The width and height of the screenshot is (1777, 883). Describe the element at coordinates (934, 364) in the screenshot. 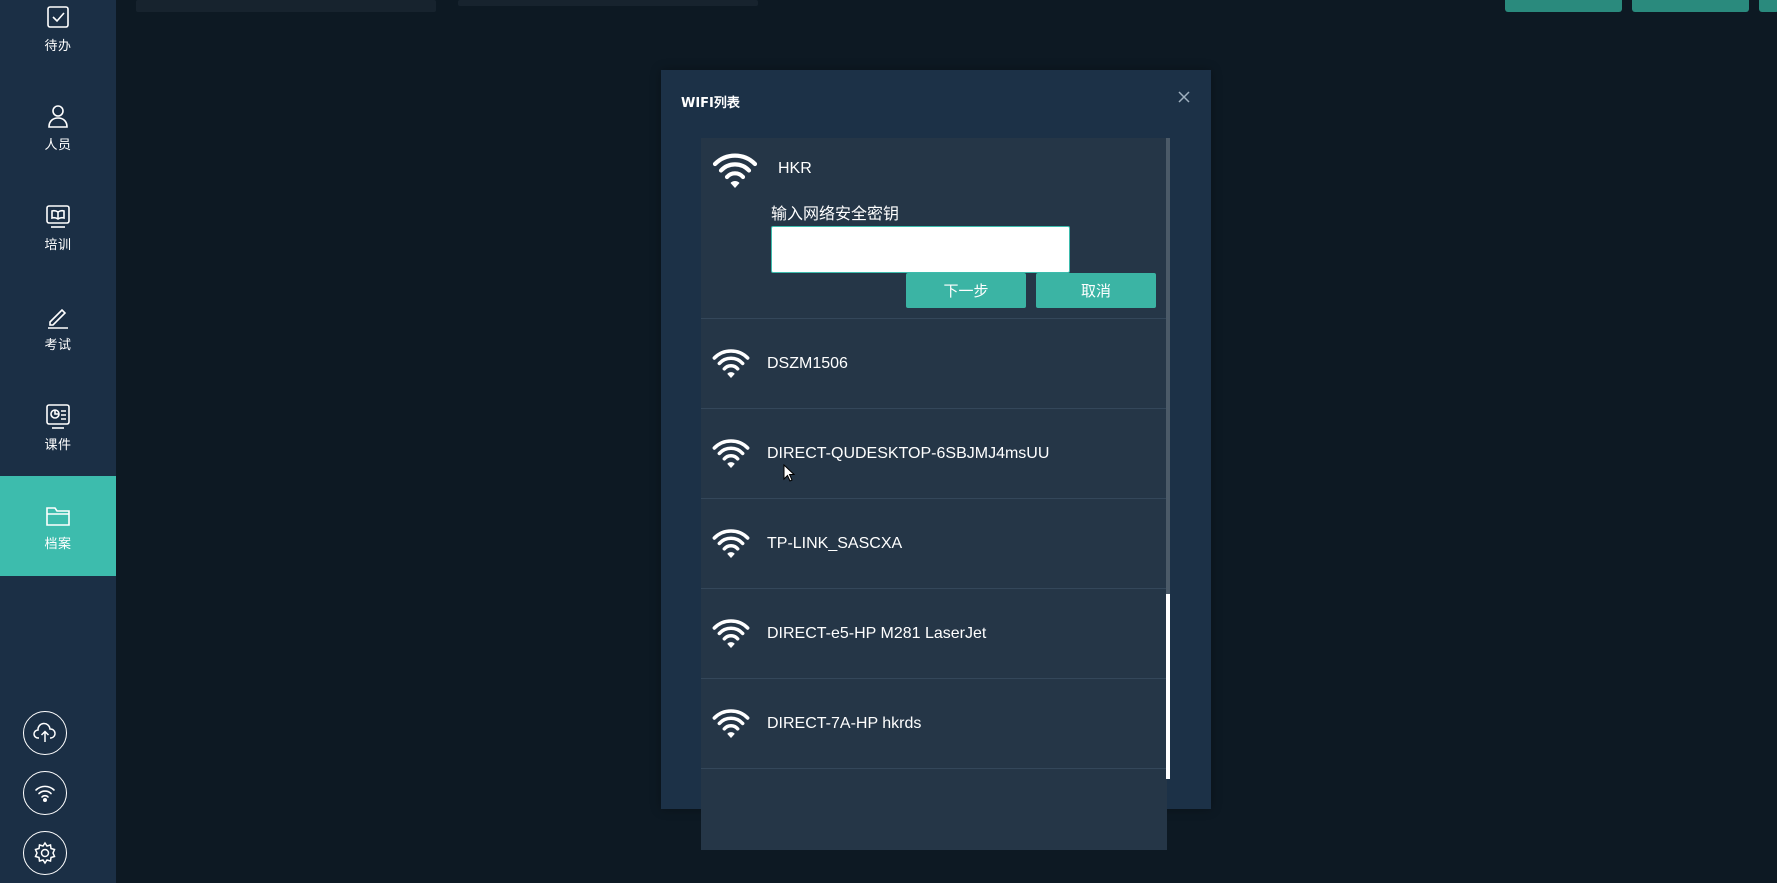

I see `wifi-item: DSZM1506` at that location.